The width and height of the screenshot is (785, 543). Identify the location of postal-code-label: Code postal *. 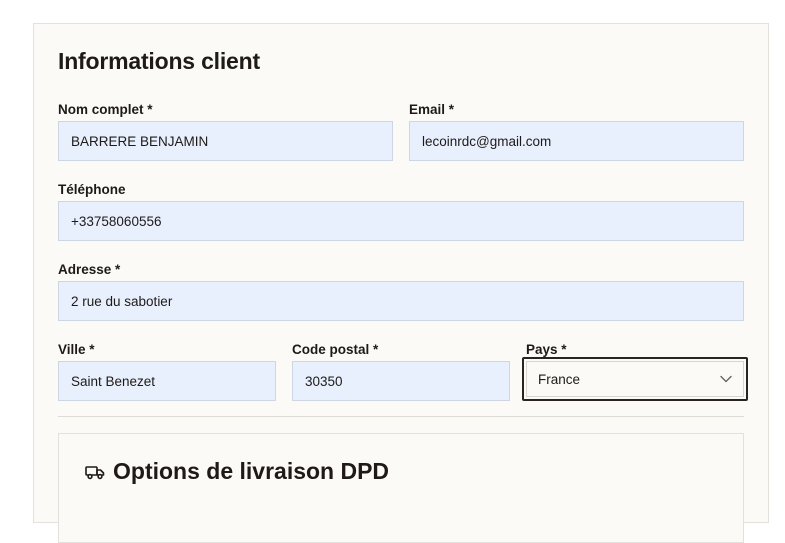
(335, 349).